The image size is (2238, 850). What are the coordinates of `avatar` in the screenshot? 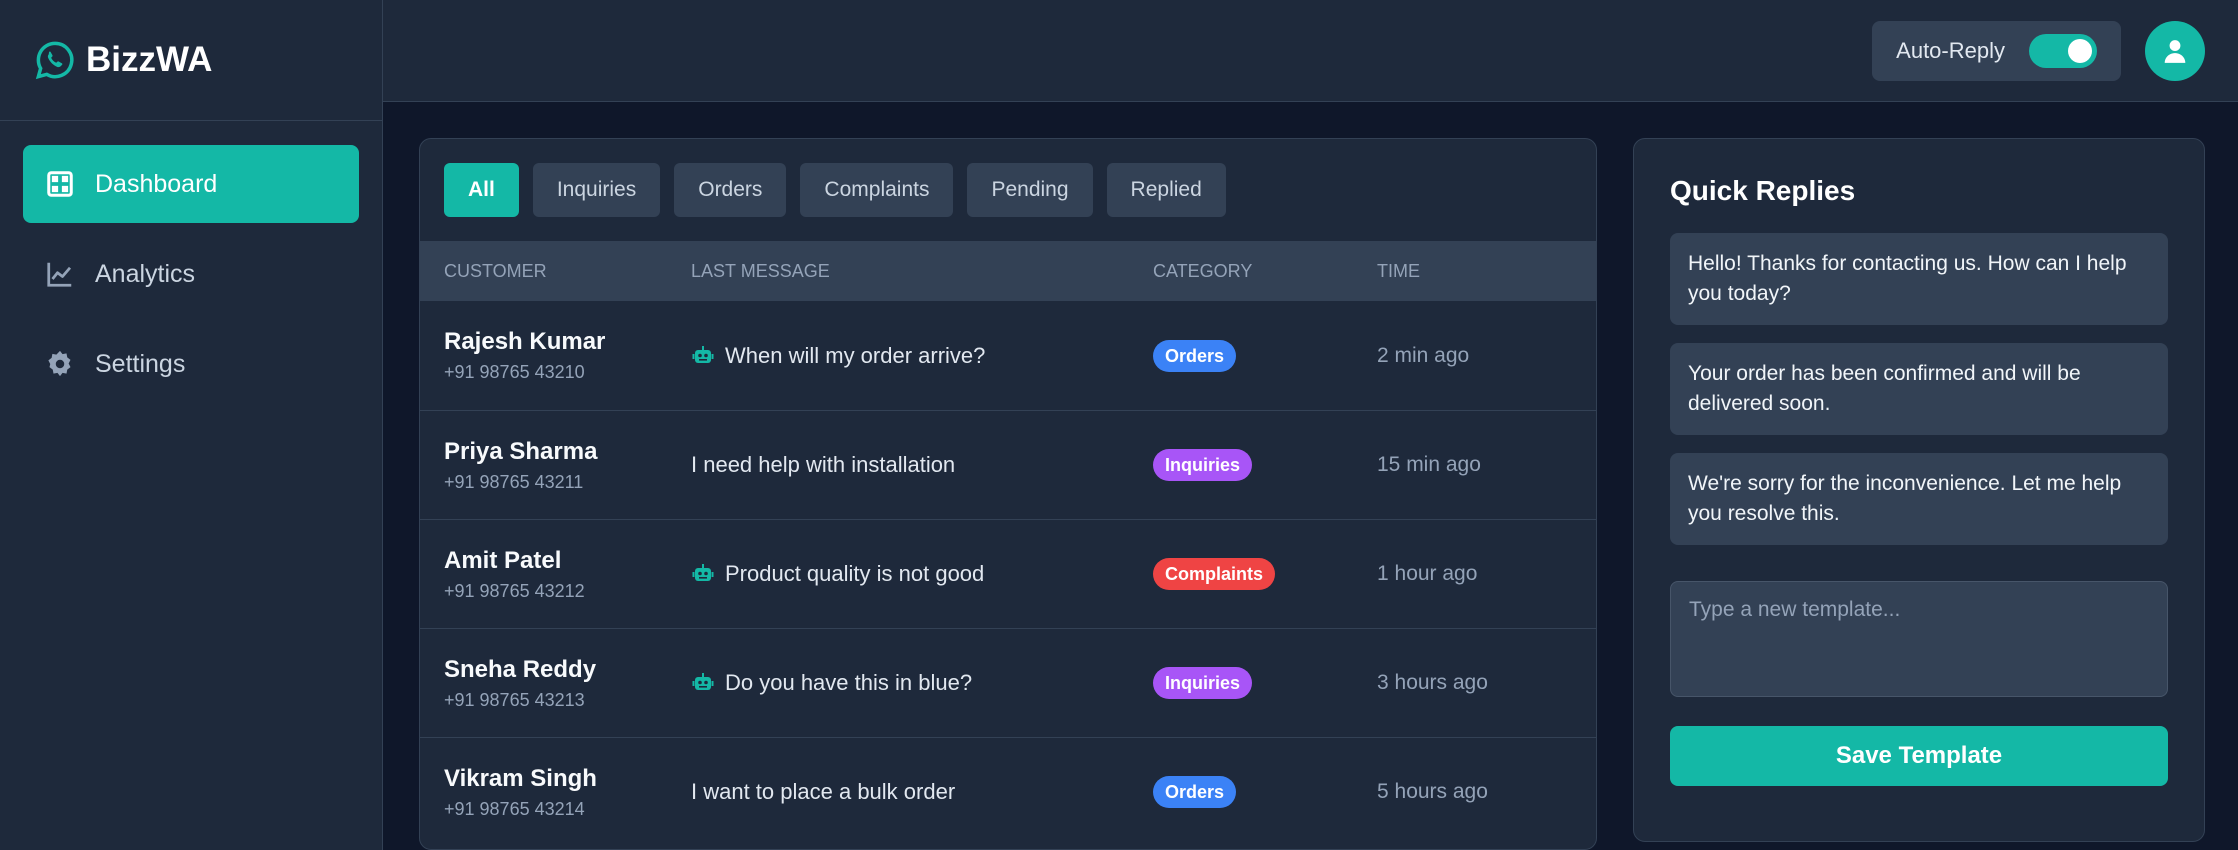 It's located at (2175, 50).